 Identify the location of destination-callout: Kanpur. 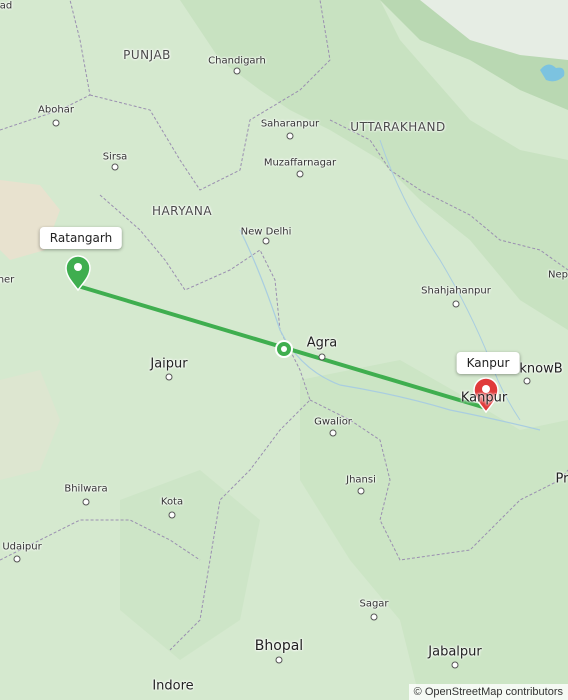
(488, 363).